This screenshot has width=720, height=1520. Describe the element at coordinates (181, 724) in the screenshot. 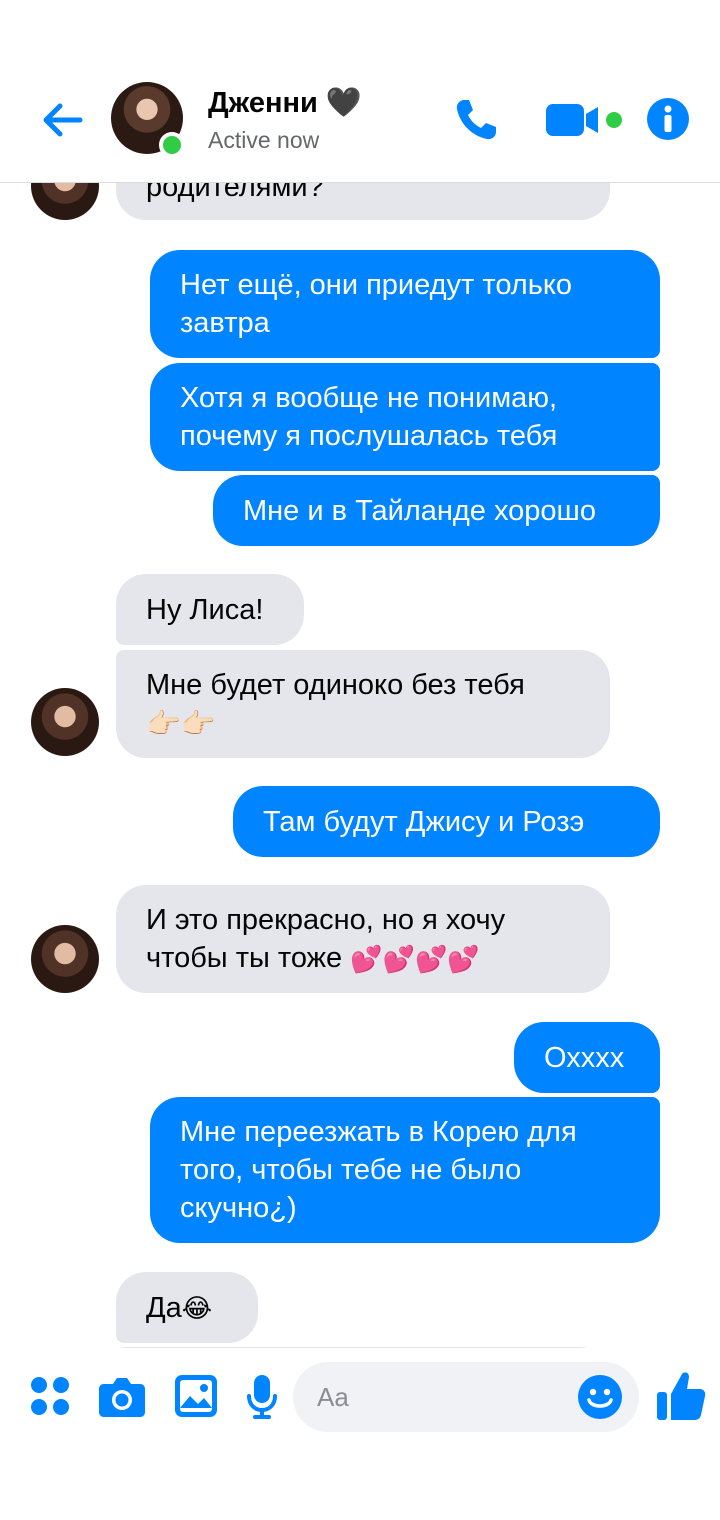

I see `pointing-hands-emoji: 👉🏻👉🏻` at that location.